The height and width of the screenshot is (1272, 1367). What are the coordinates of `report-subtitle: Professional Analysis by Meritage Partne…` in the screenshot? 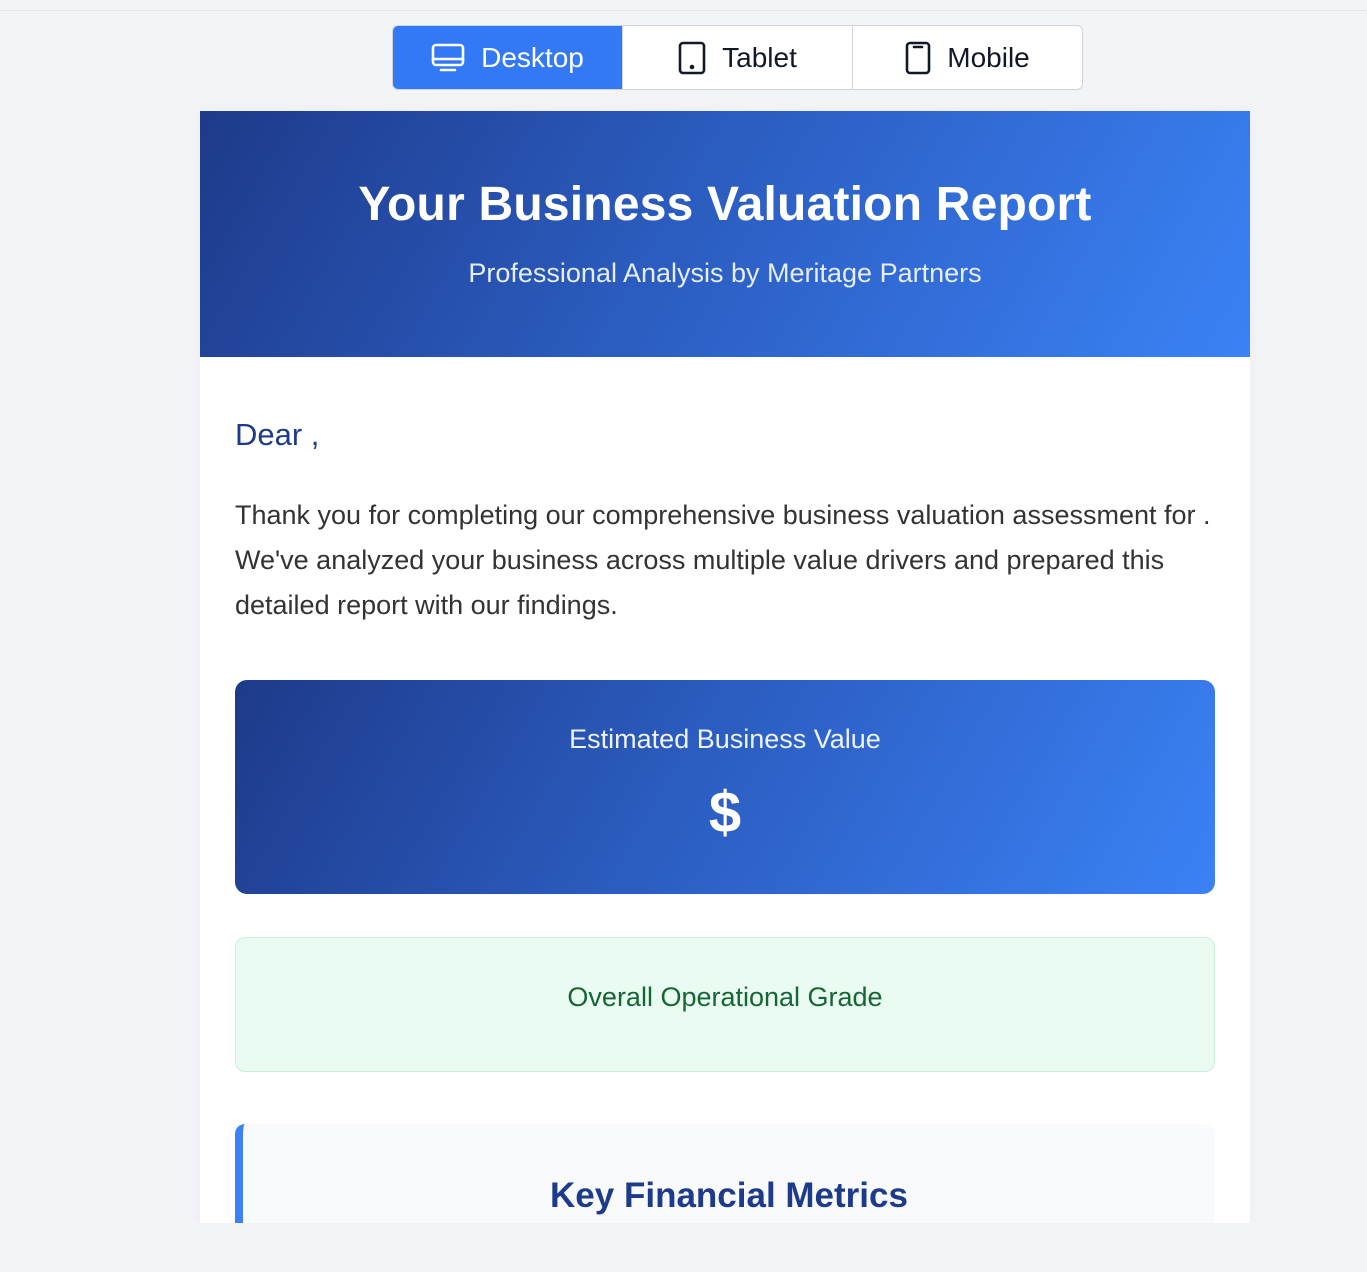 It's located at (725, 273).